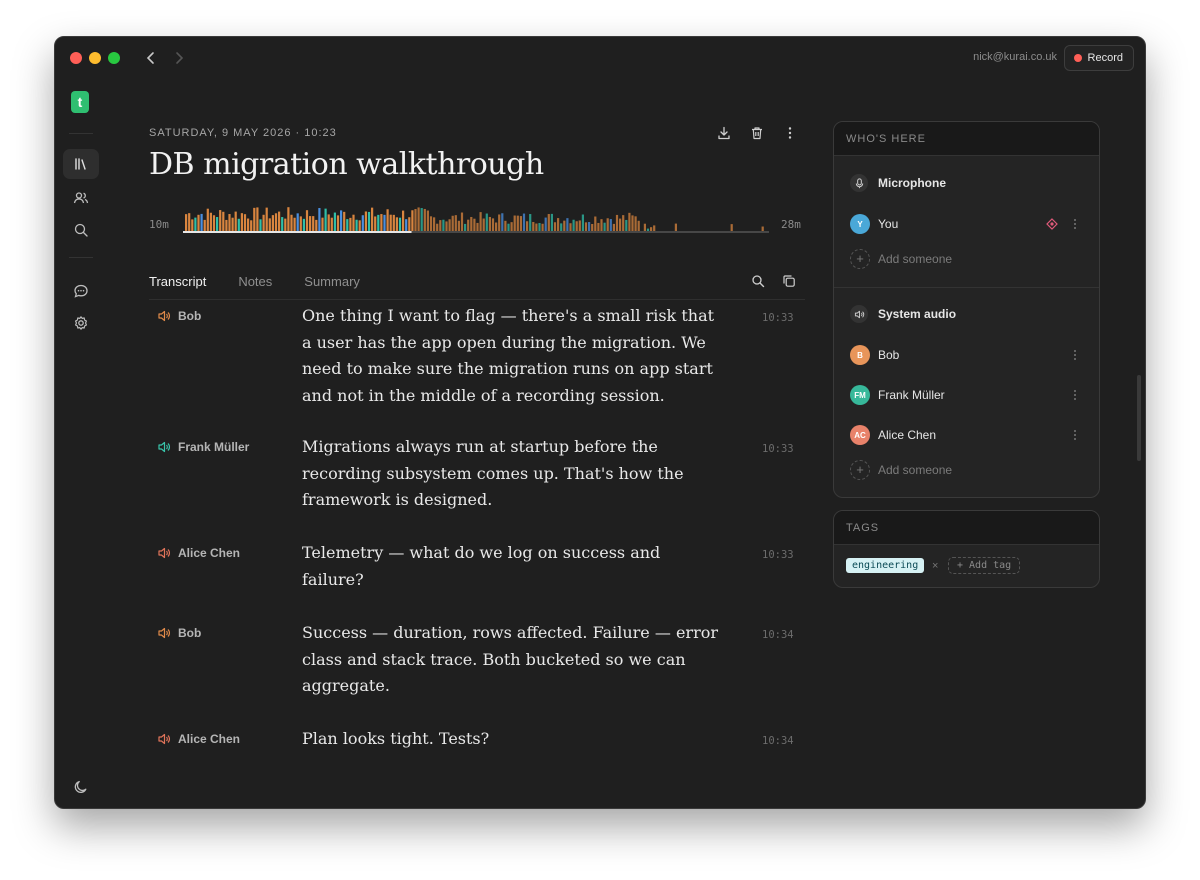 This screenshot has width=1200, height=880. I want to click on avatar: FM, so click(860, 395).